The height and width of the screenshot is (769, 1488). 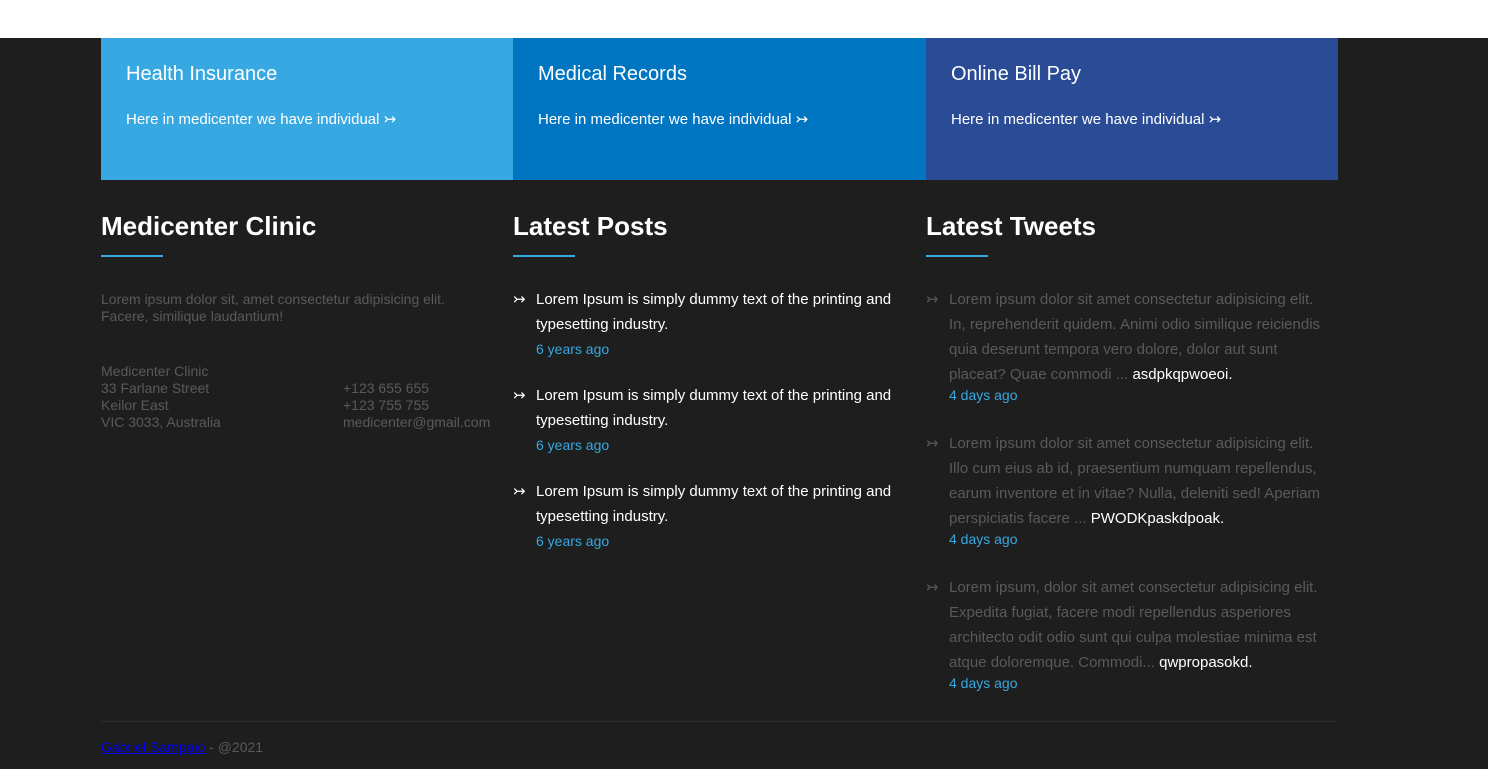 I want to click on email-address: medicenter@gmail.com, so click(x=417, y=422).